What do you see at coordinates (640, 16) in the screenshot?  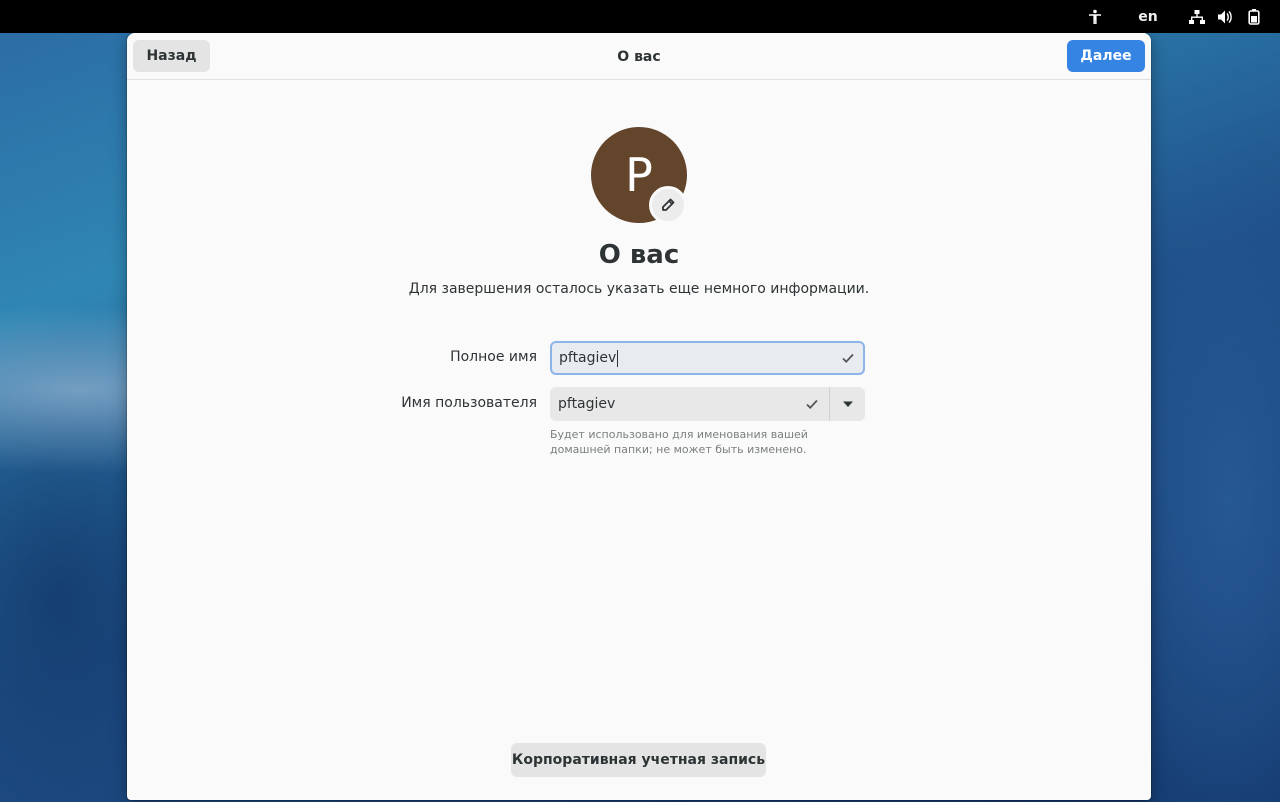 I see `top-bar: en` at bounding box center [640, 16].